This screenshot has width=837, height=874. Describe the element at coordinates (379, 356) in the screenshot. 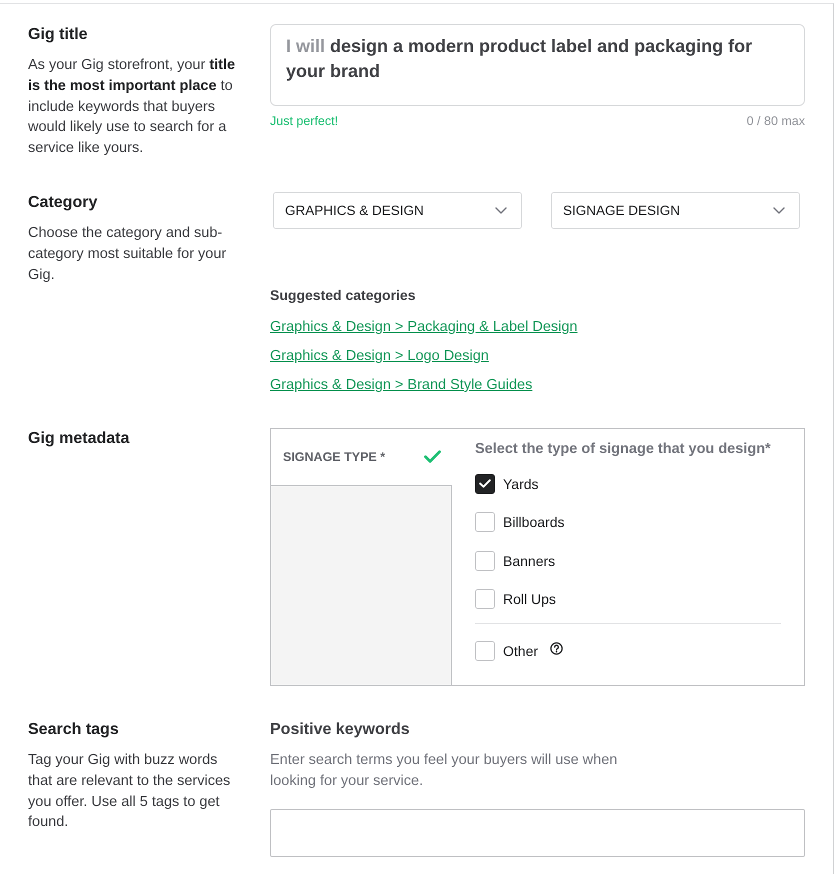

I see `suggested-category-link: Graphics & Design > Logo Design` at that location.